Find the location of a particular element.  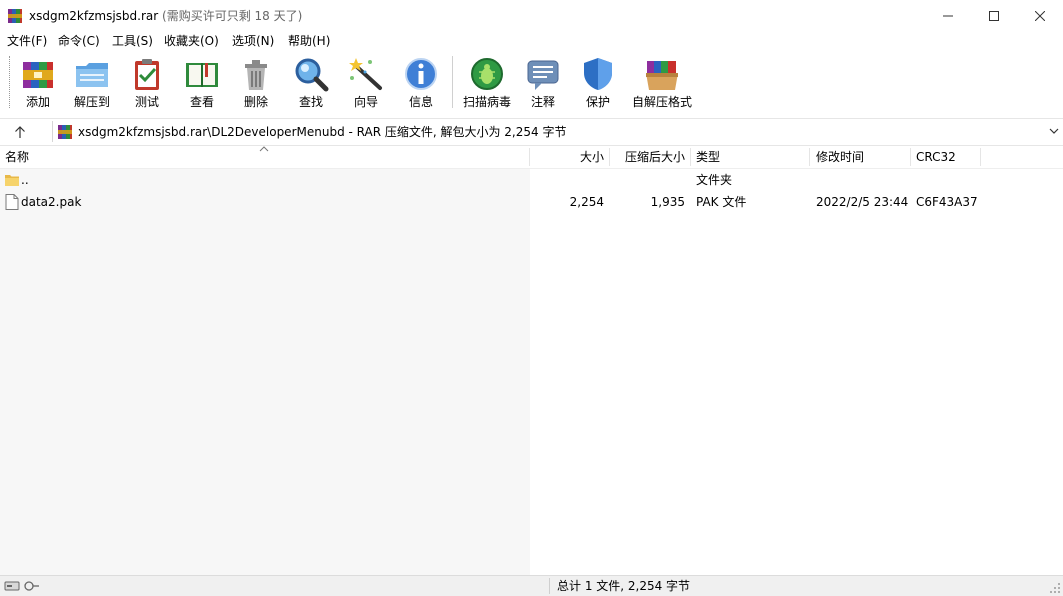

maximize-icon is located at coordinates (994, 16).